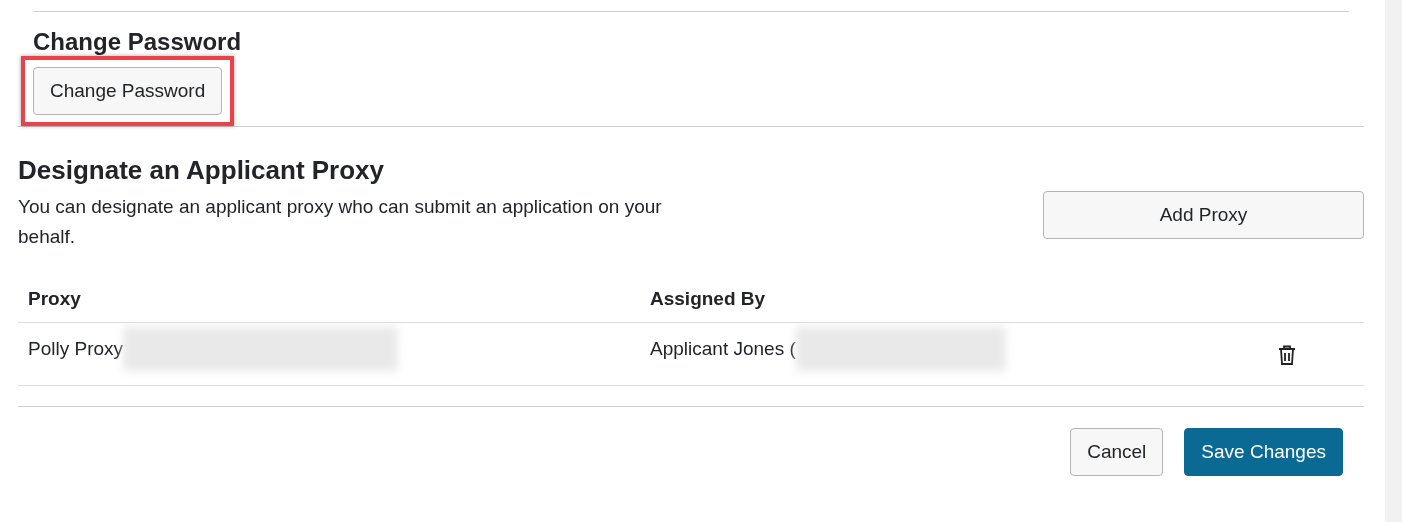 The width and height of the screenshot is (1402, 522). What do you see at coordinates (1117, 452) in the screenshot?
I see `cancel-button: Cancel` at bounding box center [1117, 452].